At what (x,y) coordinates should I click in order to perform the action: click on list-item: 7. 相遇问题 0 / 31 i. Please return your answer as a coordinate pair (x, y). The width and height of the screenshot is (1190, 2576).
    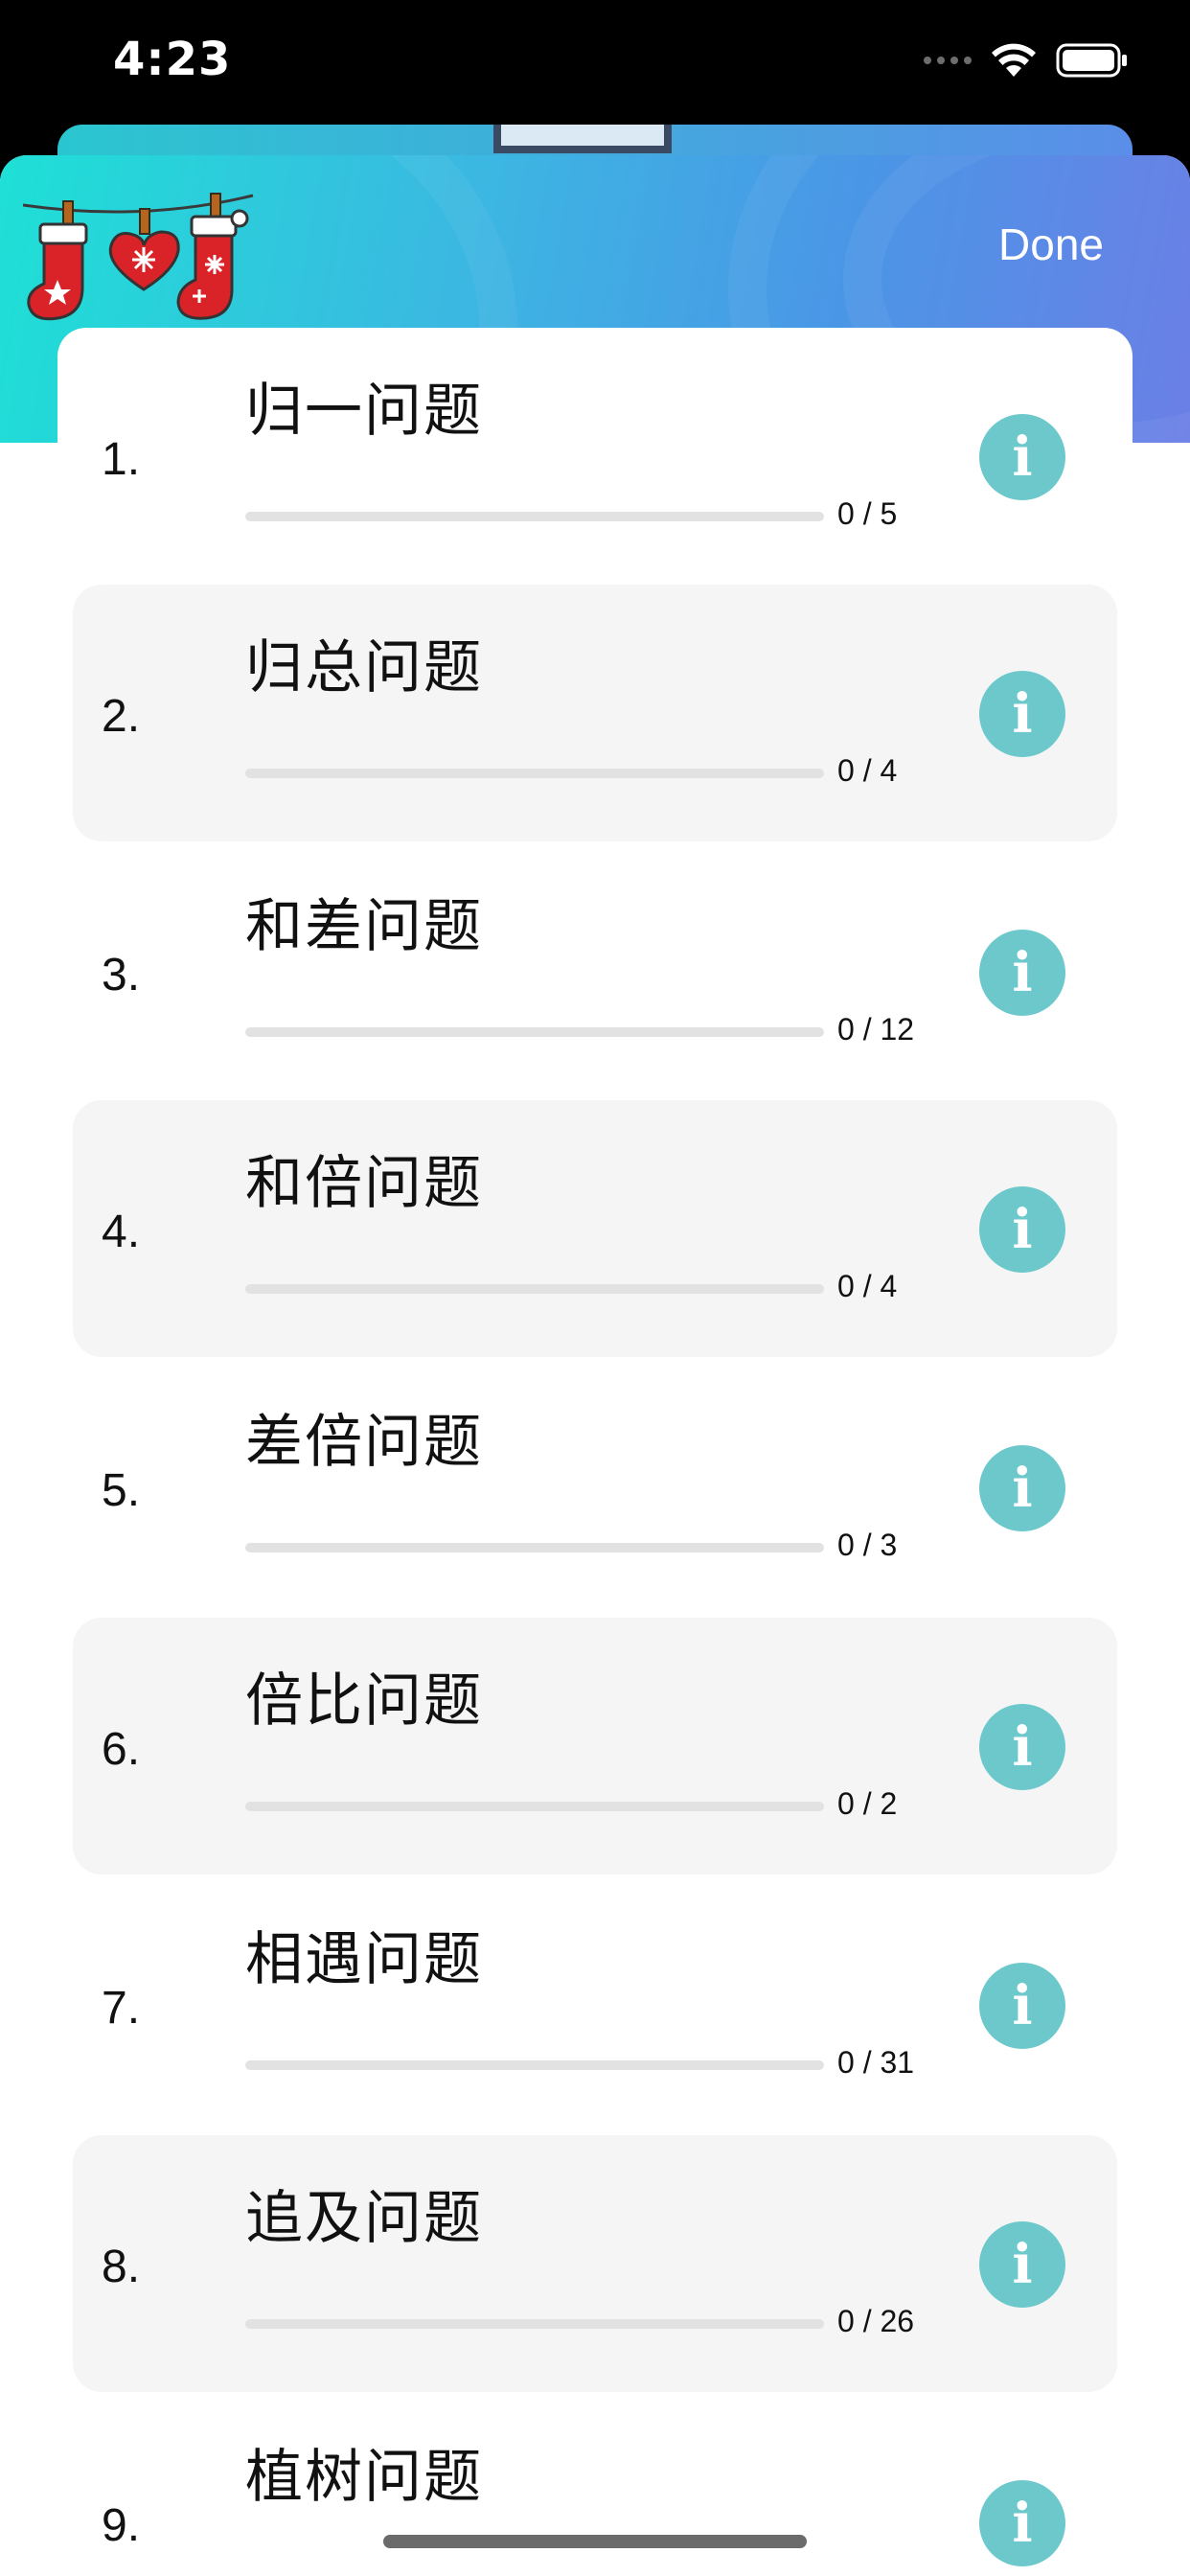
    Looking at the image, I should click on (595, 2004).